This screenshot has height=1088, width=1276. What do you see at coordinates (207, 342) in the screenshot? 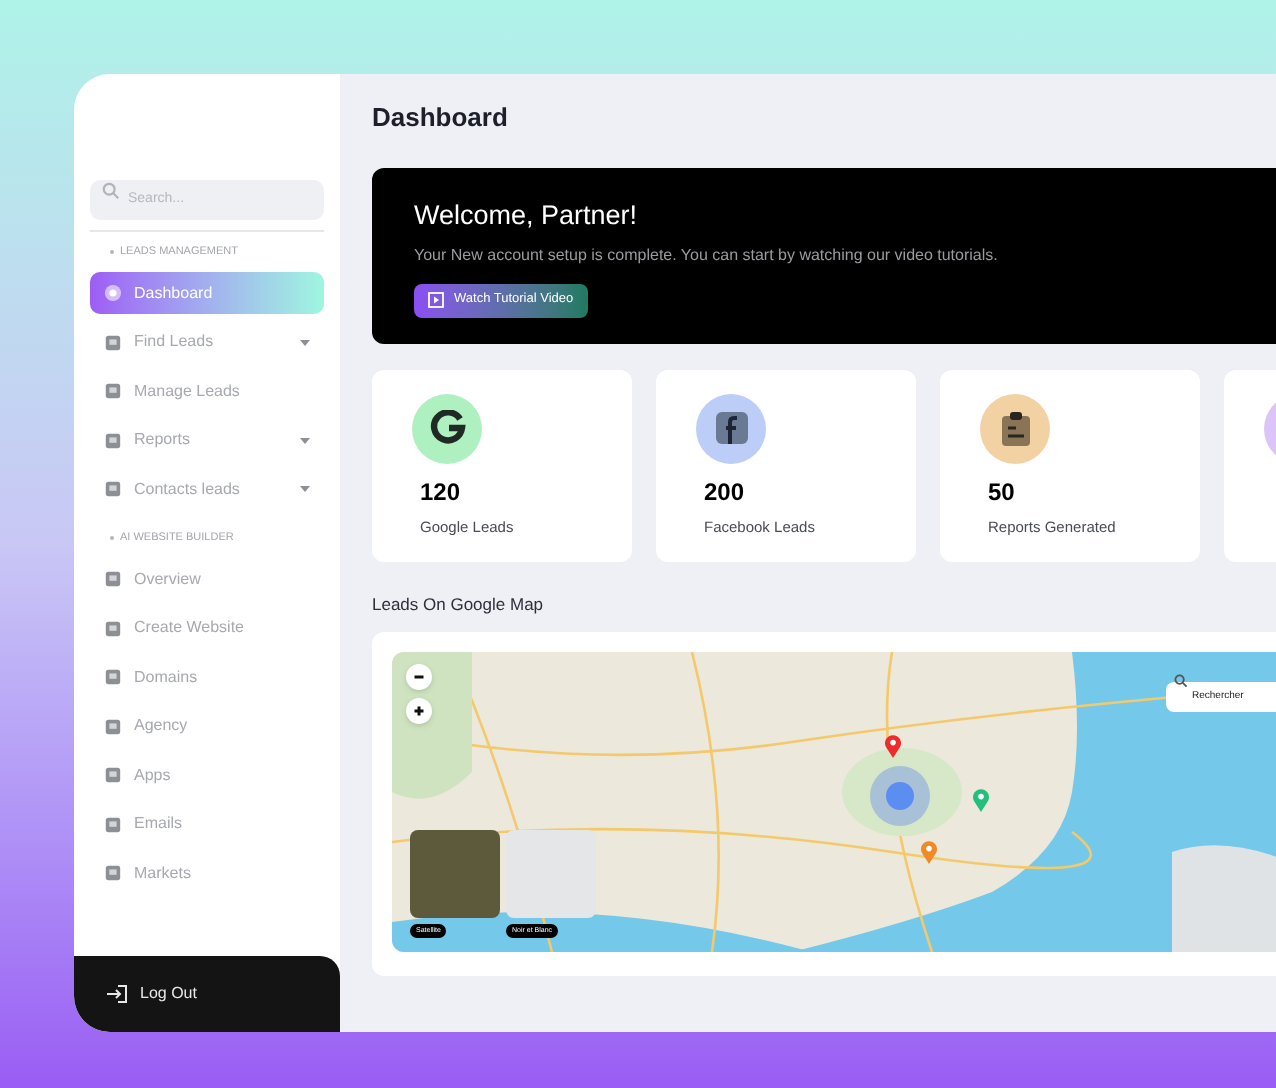
I see `sidebar-item: Find Leads` at bounding box center [207, 342].